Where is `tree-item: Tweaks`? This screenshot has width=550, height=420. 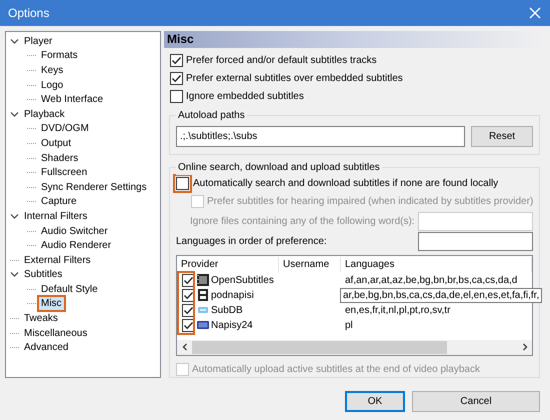
tree-item: Tweaks is located at coordinates (41, 319).